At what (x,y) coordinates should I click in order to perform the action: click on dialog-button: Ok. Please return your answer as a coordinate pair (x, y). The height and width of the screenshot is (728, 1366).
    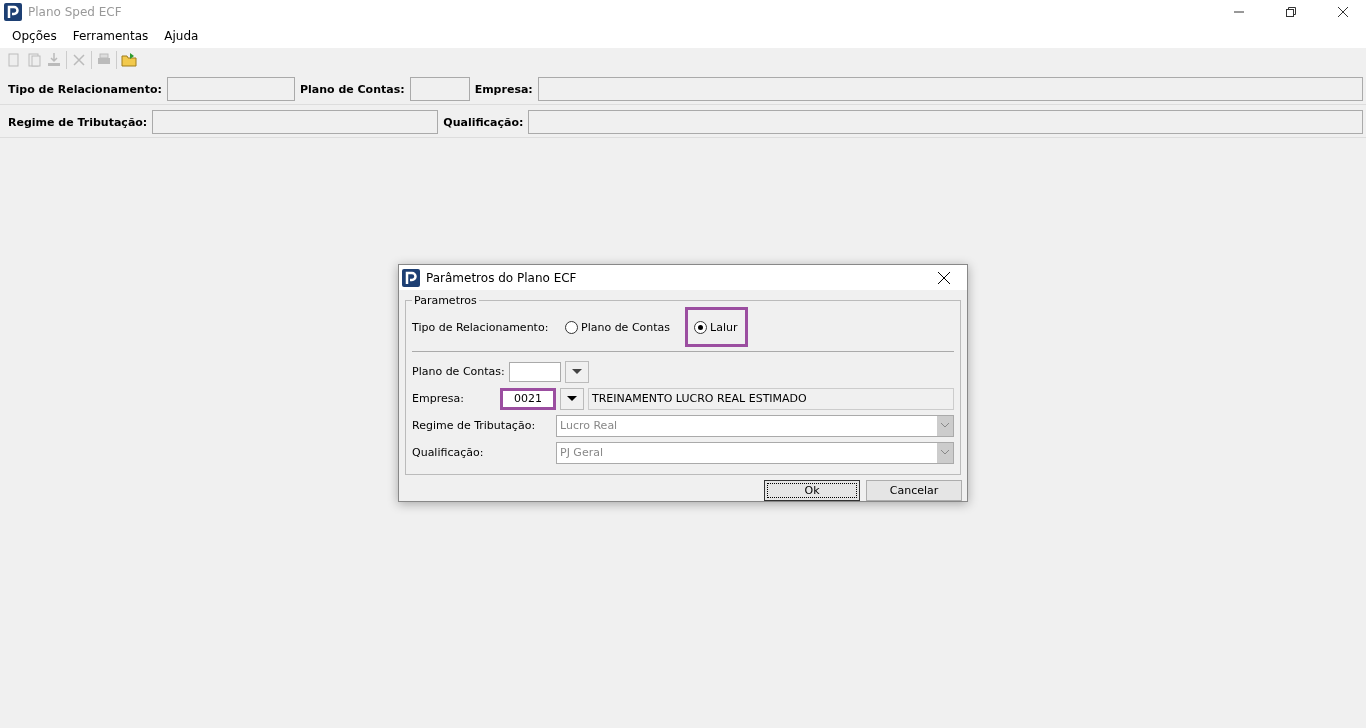
    Looking at the image, I should click on (812, 490).